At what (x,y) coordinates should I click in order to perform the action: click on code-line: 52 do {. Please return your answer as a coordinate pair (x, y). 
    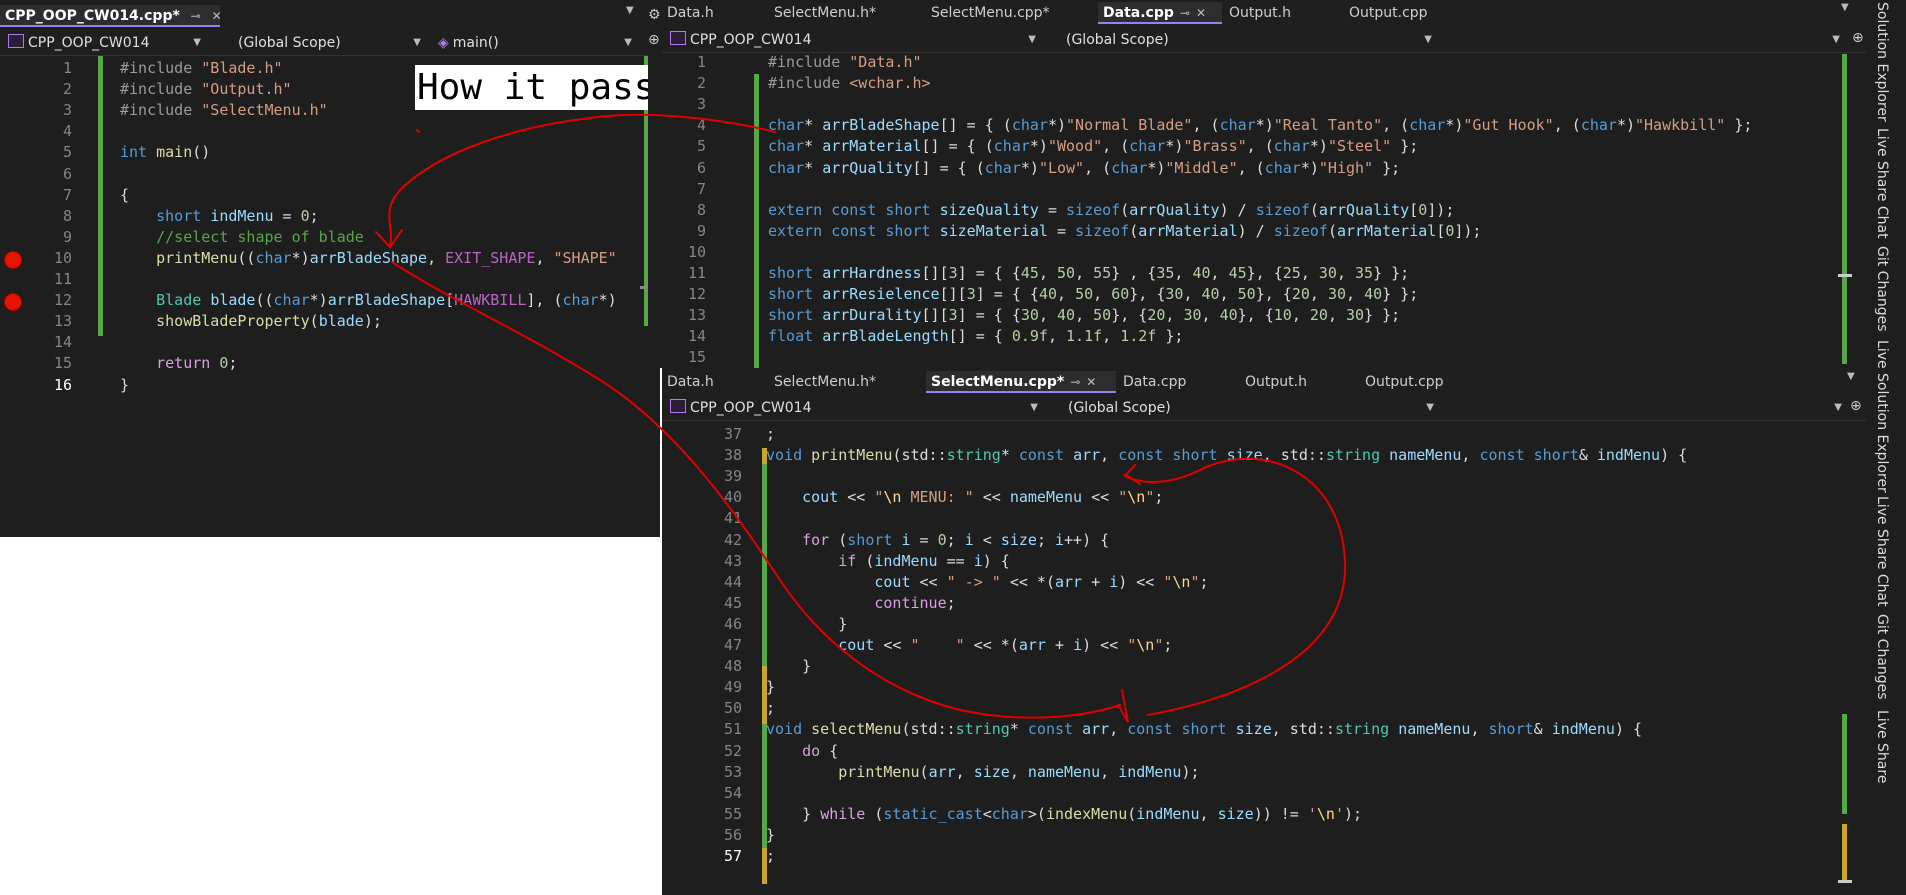
    Looking at the image, I should click on (1262, 751).